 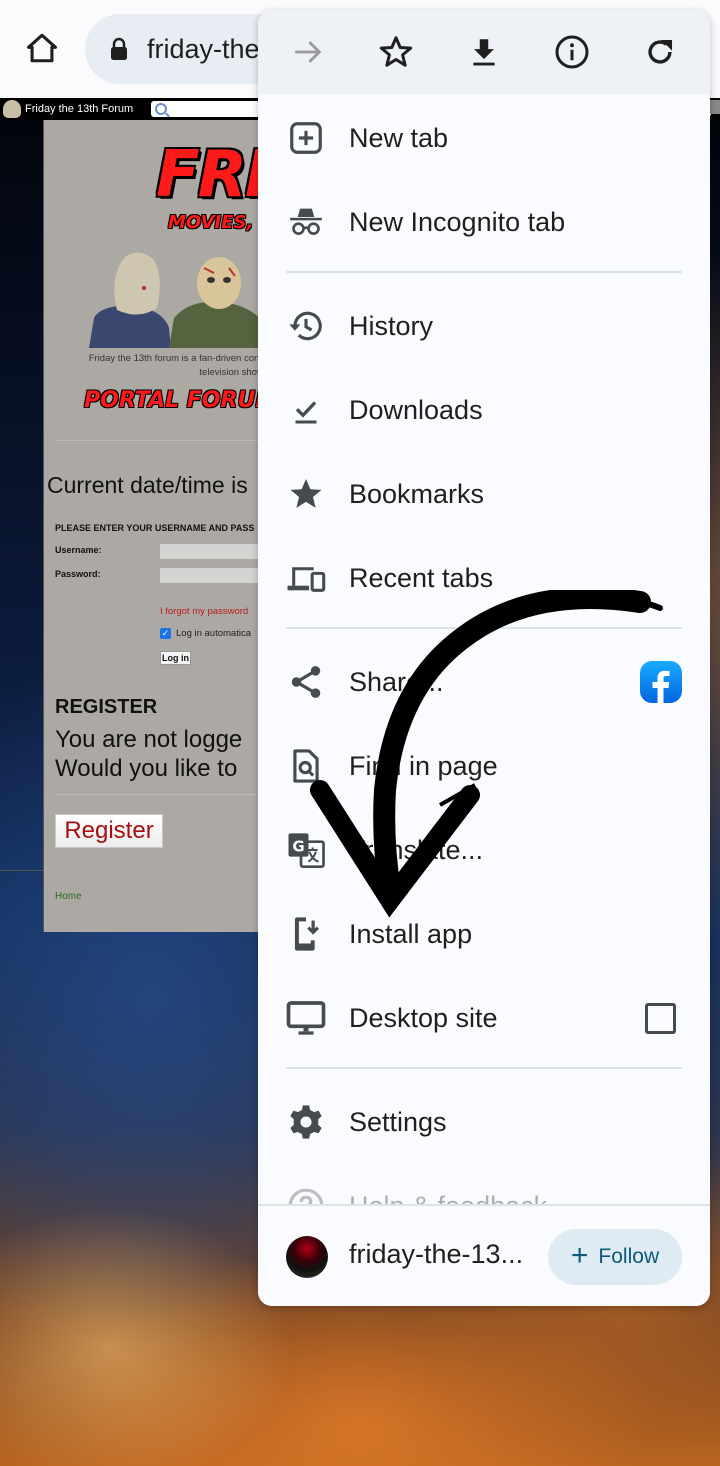 I want to click on reload-button, so click(x=660, y=52).